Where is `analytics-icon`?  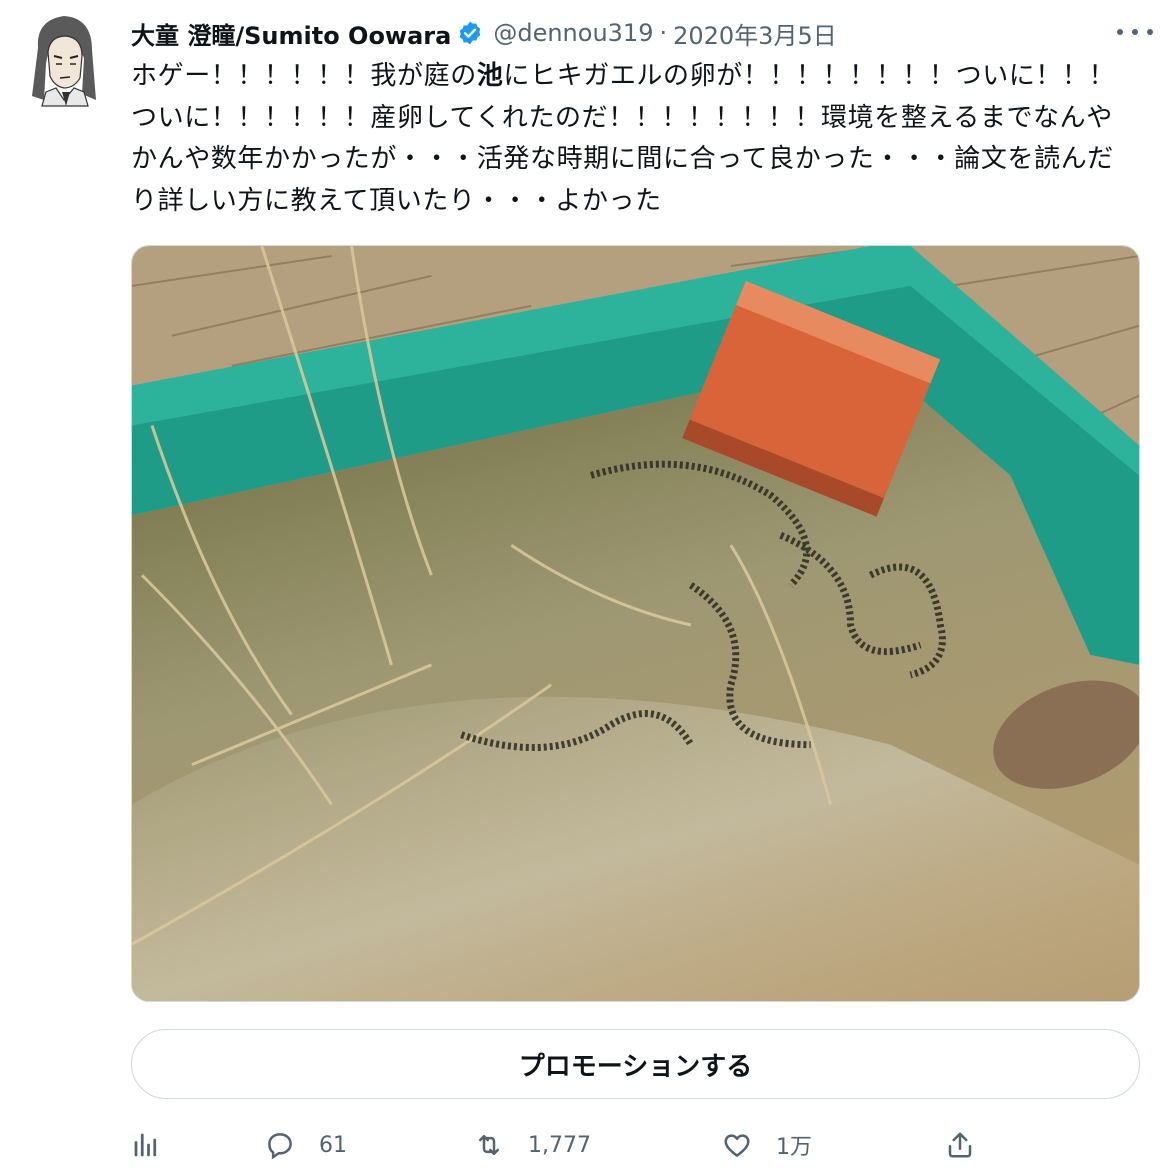
analytics-icon is located at coordinates (145, 1145).